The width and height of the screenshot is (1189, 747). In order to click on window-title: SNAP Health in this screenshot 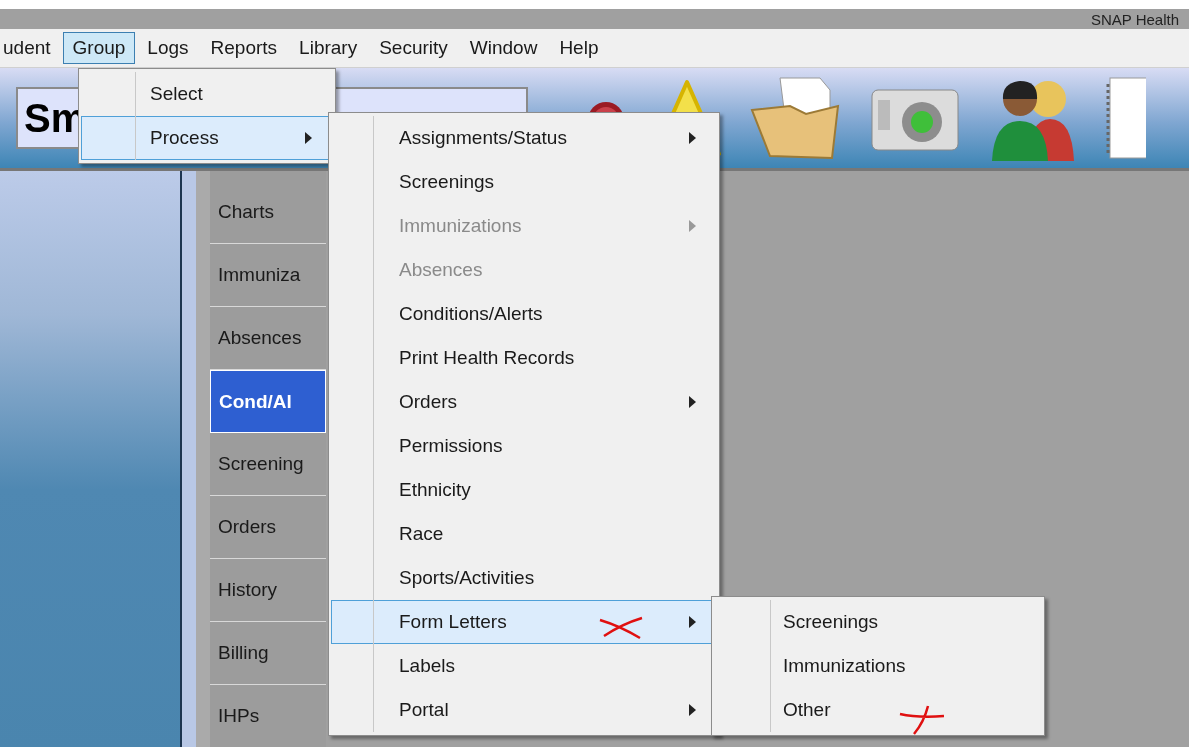, I will do `click(1134, 19)`.